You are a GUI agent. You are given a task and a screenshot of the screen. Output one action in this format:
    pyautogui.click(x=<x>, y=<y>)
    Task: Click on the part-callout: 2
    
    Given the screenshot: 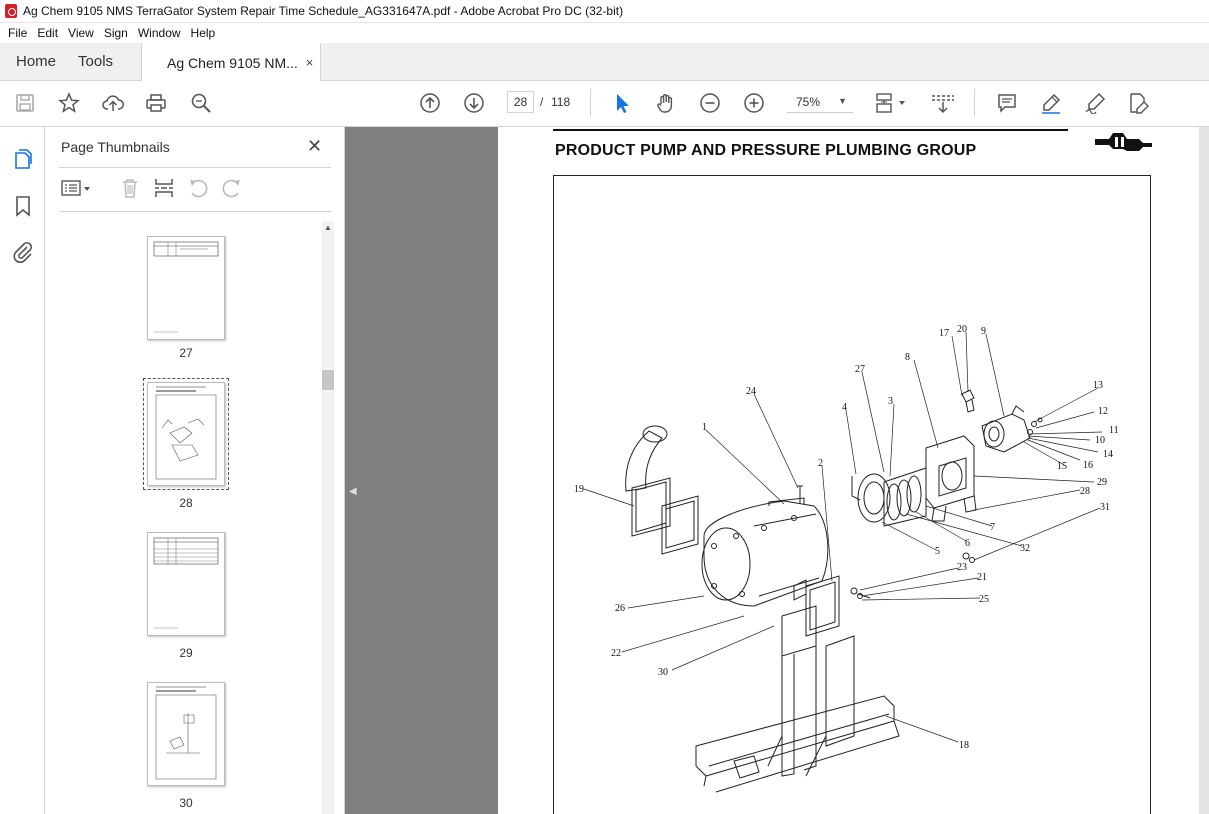 What is the action you would take?
    pyautogui.click(x=820, y=463)
    